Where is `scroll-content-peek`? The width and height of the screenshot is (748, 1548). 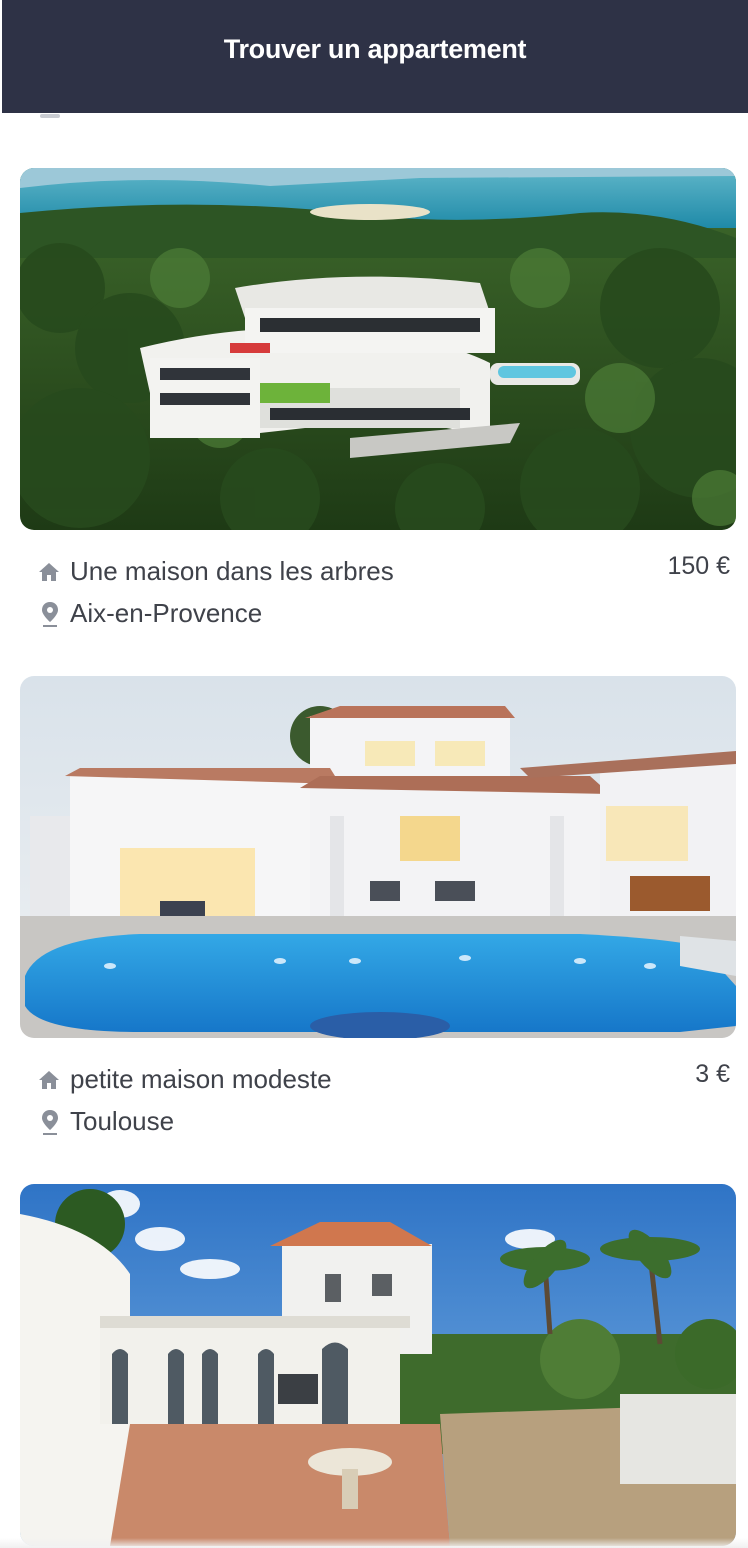 scroll-content-peek is located at coordinates (50, 116).